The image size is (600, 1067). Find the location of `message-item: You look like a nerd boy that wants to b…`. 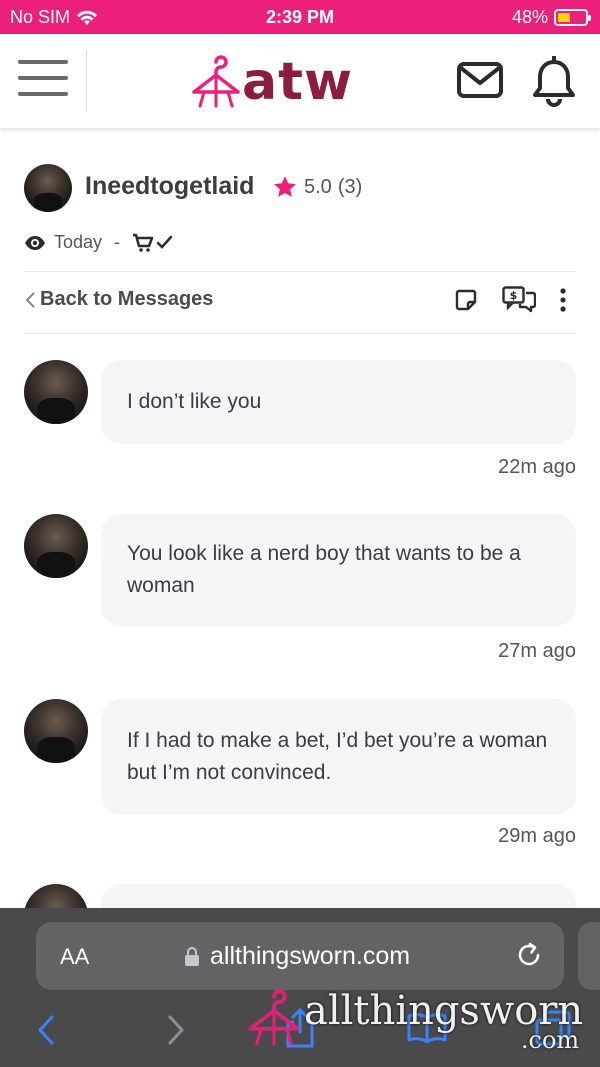

message-item: You look like a nerd boy that wants to b… is located at coordinates (300, 594).